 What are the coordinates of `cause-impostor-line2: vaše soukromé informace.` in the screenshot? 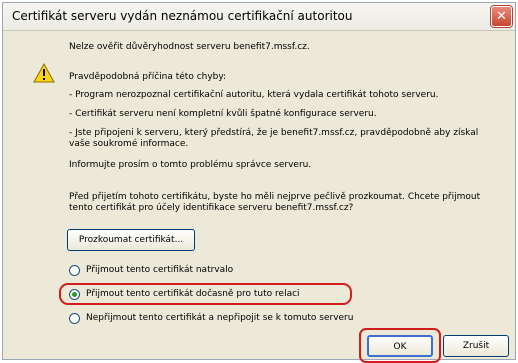 It's located at (129, 144).